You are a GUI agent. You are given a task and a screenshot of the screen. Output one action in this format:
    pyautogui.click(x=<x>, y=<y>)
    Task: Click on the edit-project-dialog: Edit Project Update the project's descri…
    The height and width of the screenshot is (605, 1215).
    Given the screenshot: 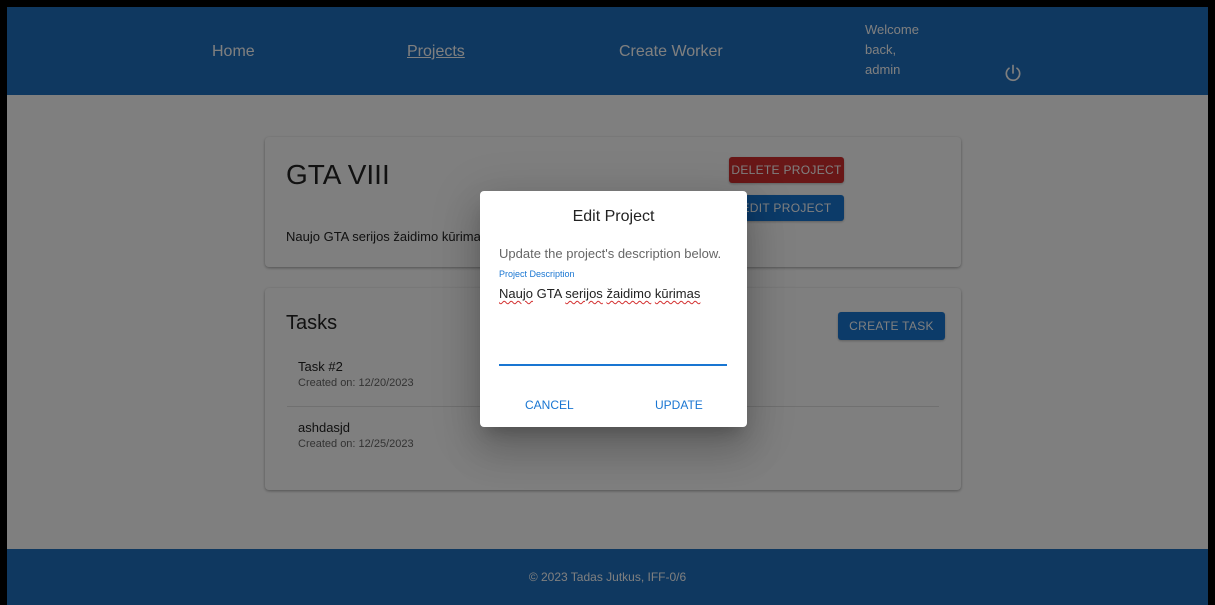 What is the action you would take?
    pyautogui.click(x=613, y=309)
    